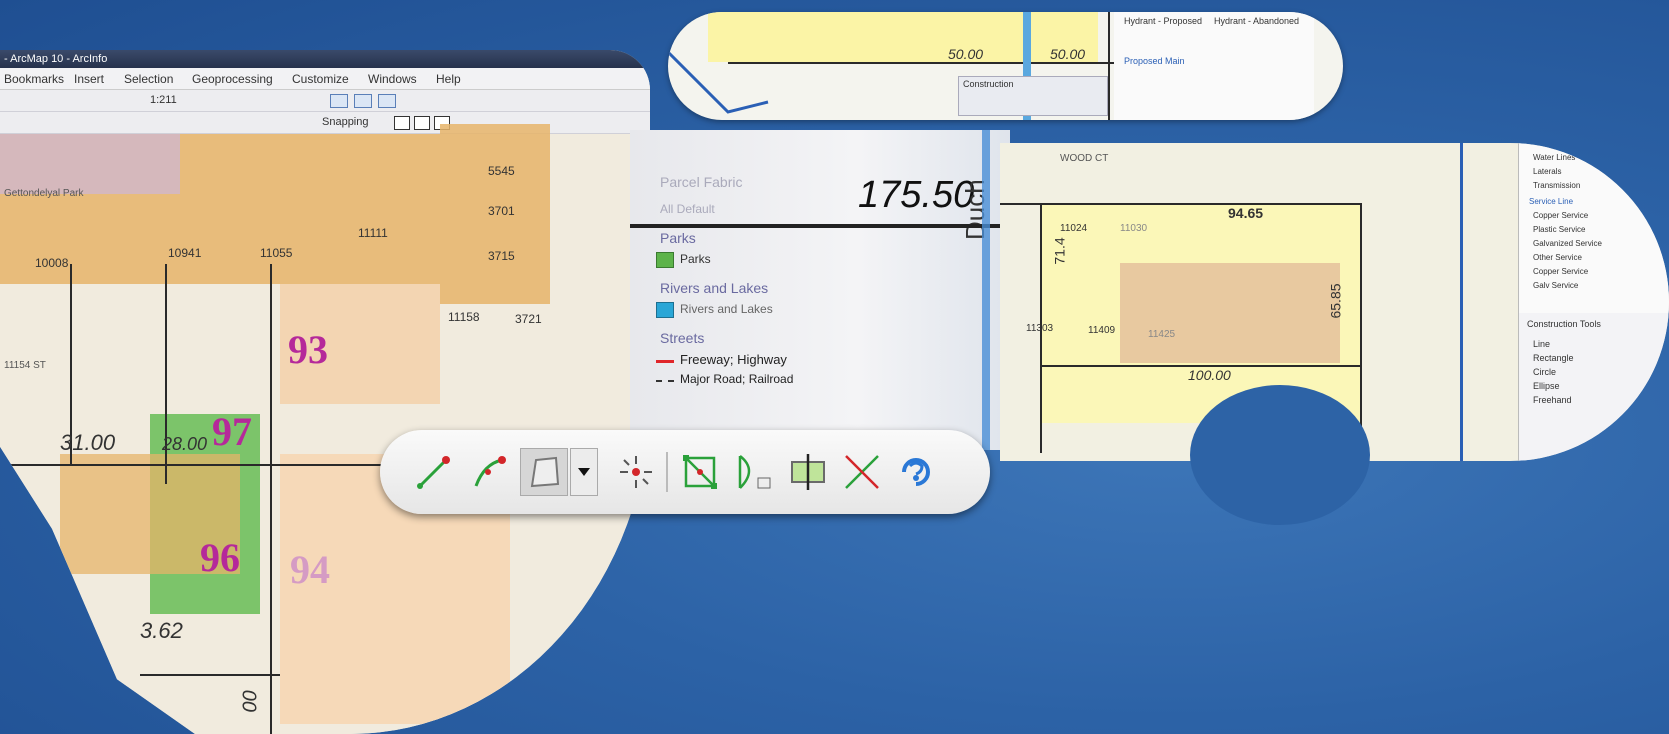  What do you see at coordinates (161, 630) in the screenshot?
I see `dimension-label: 3.62` at bounding box center [161, 630].